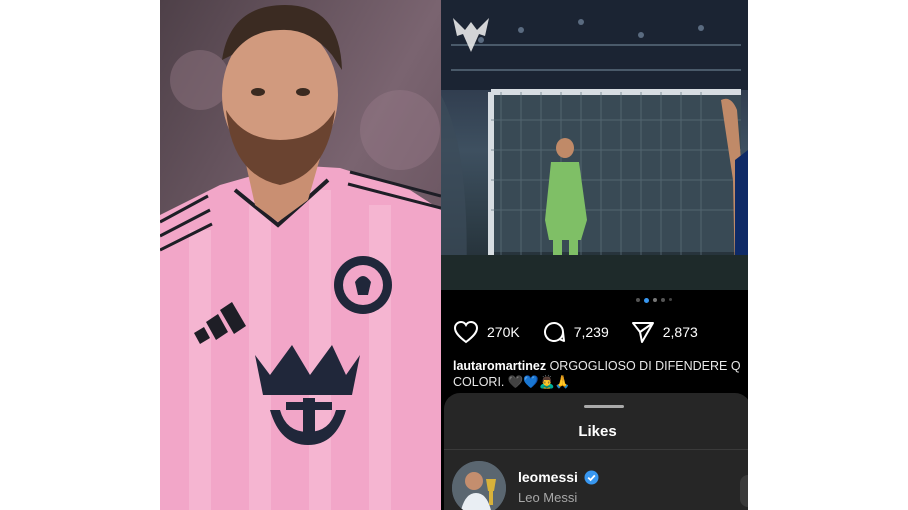 This screenshot has width=908, height=510. I want to click on sheet-drag-handle, so click(604, 406).